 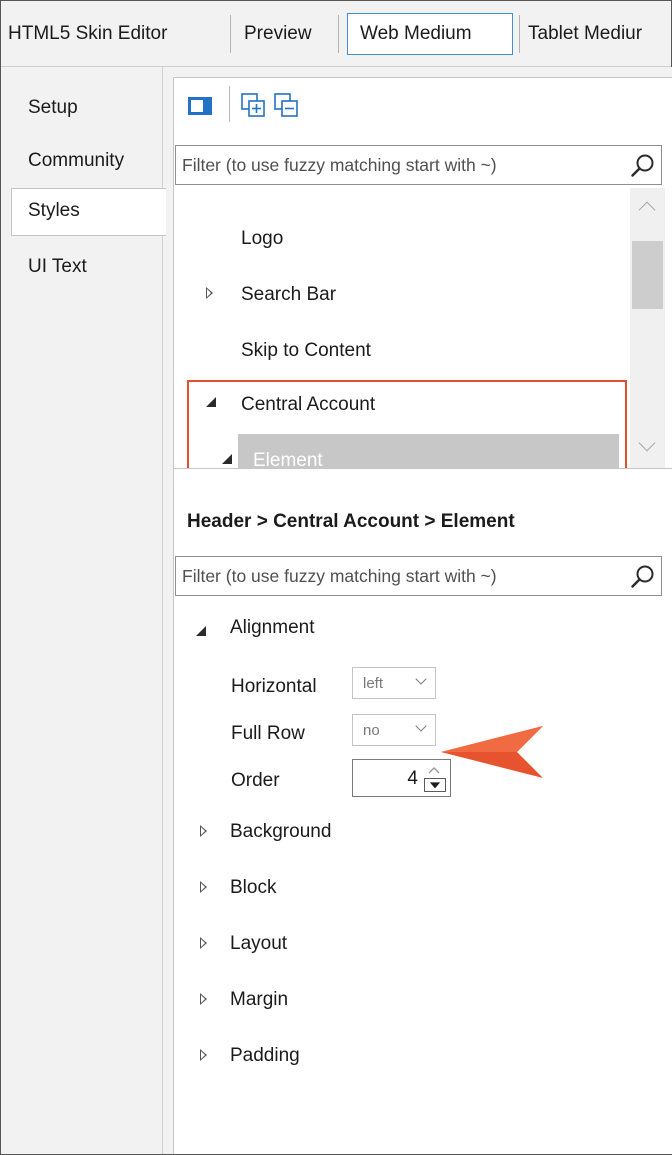 I want to click on property-group-padding: Padding, so click(x=374, y=1060).